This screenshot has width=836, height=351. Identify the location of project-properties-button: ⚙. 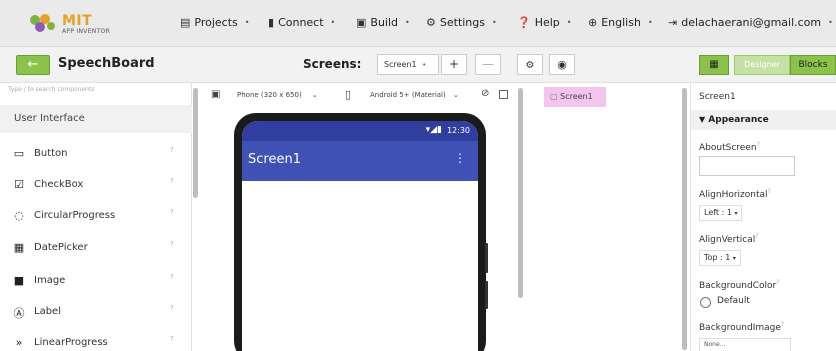
(530, 64).